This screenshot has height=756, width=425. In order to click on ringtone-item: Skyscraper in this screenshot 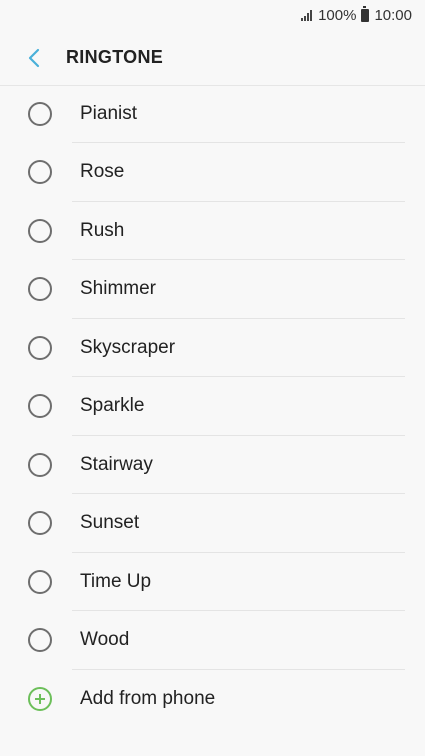, I will do `click(212, 348)`.